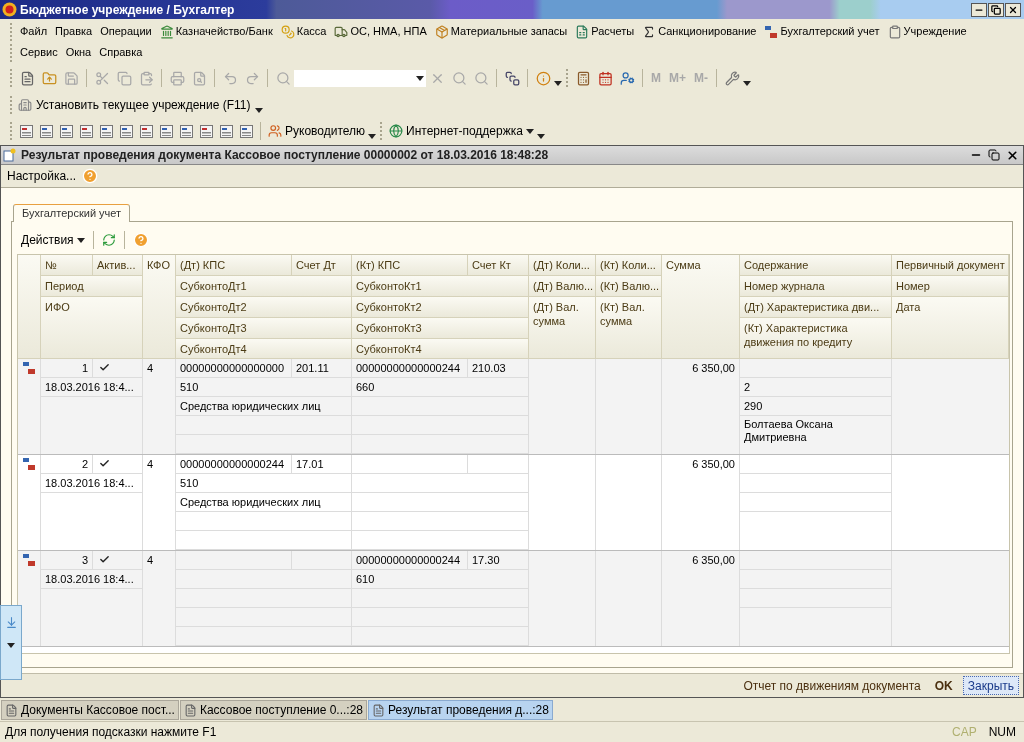 The height and width of the screenshot is (742, 1024). I want to click on column-header: СубконтоКт2, so click(440, 307).